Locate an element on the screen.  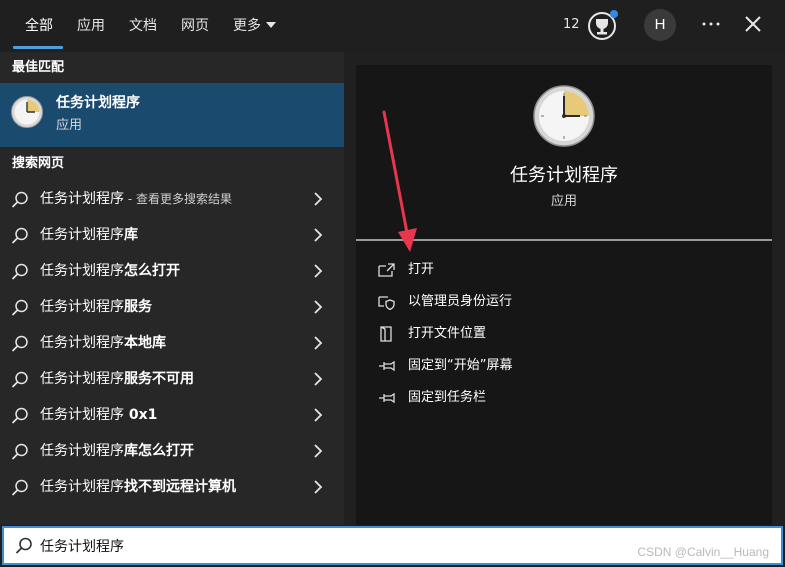
web-result-suggestion: 服务 is located at coordinates (138, 307).